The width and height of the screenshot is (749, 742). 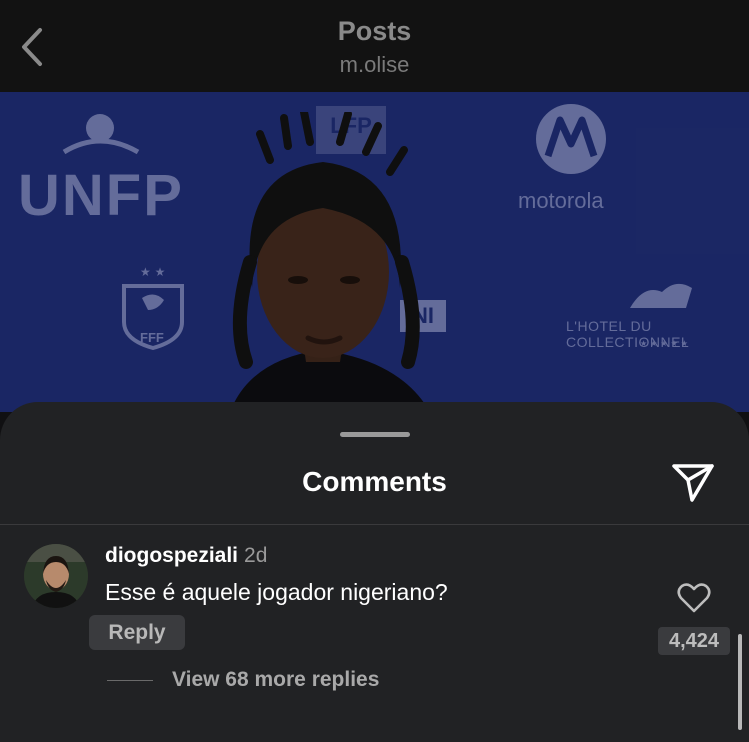 I want to click on comment-author: diogospeziali 2d, so click(x=186, y=556).